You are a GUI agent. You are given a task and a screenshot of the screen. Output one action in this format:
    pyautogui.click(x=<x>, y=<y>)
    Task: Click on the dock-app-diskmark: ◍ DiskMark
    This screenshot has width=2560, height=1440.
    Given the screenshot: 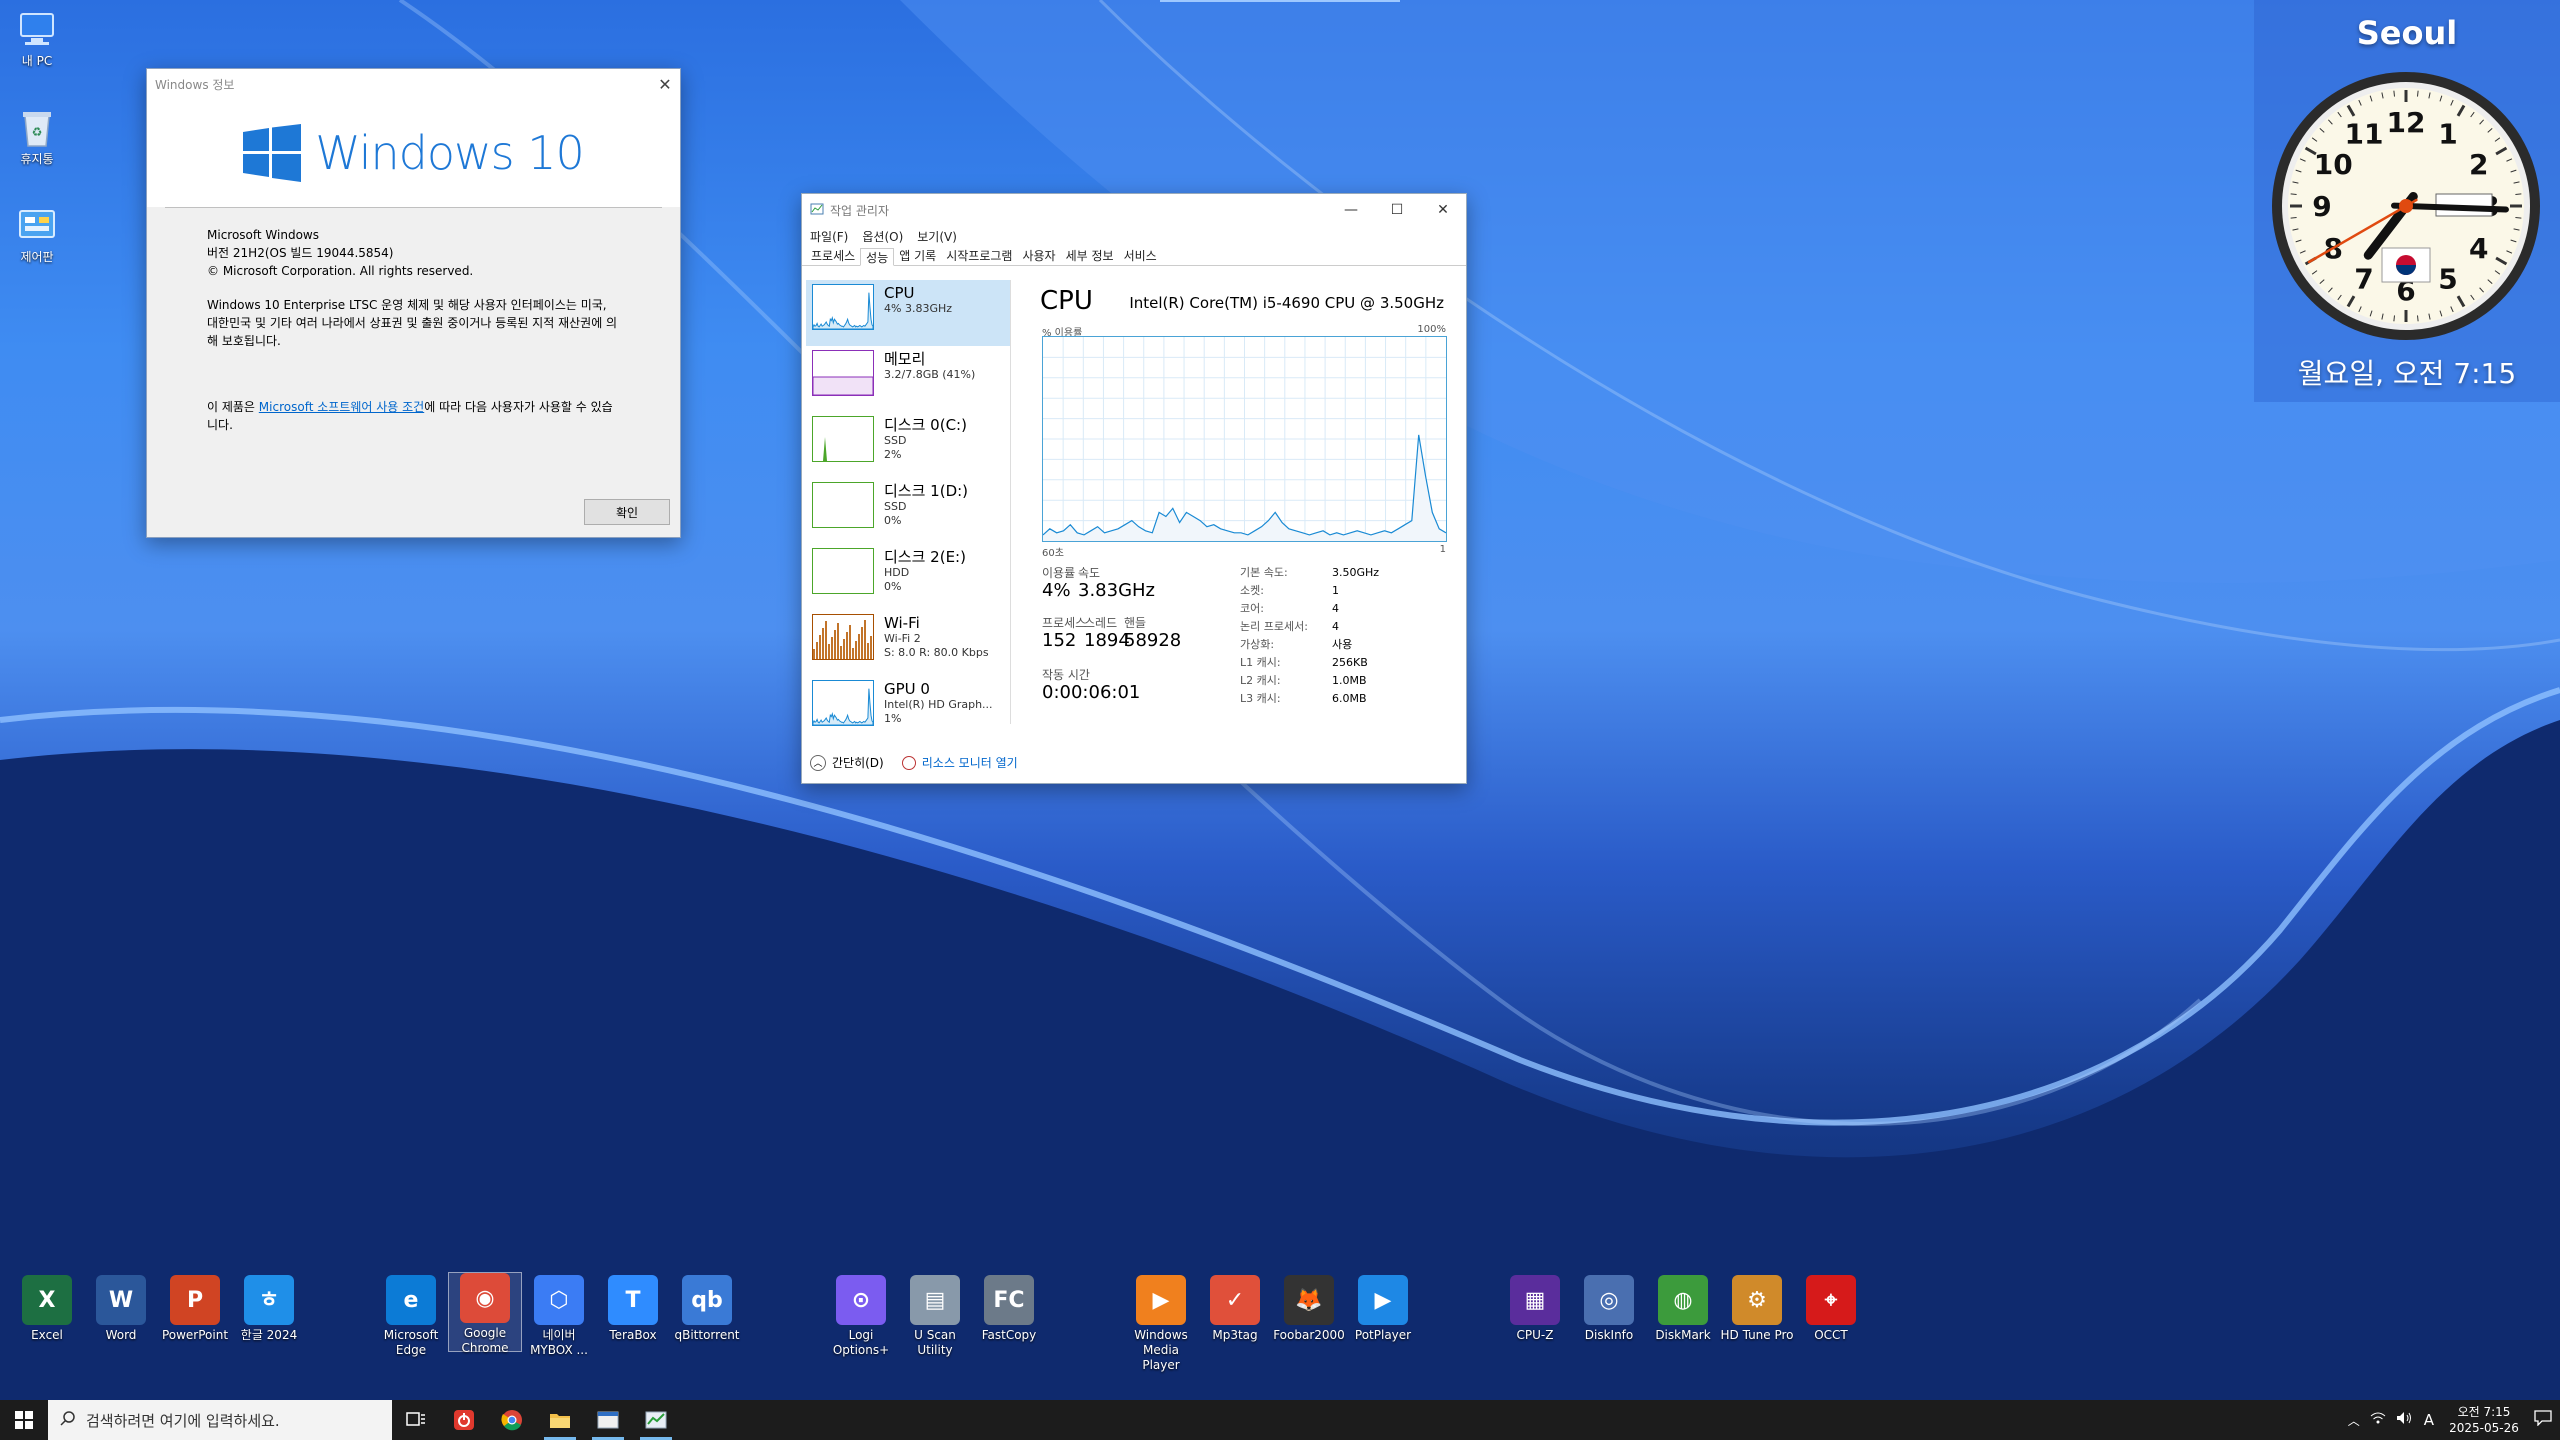 What is the action you would take?
    pyautogui.click(x=1683, y=1309)
    